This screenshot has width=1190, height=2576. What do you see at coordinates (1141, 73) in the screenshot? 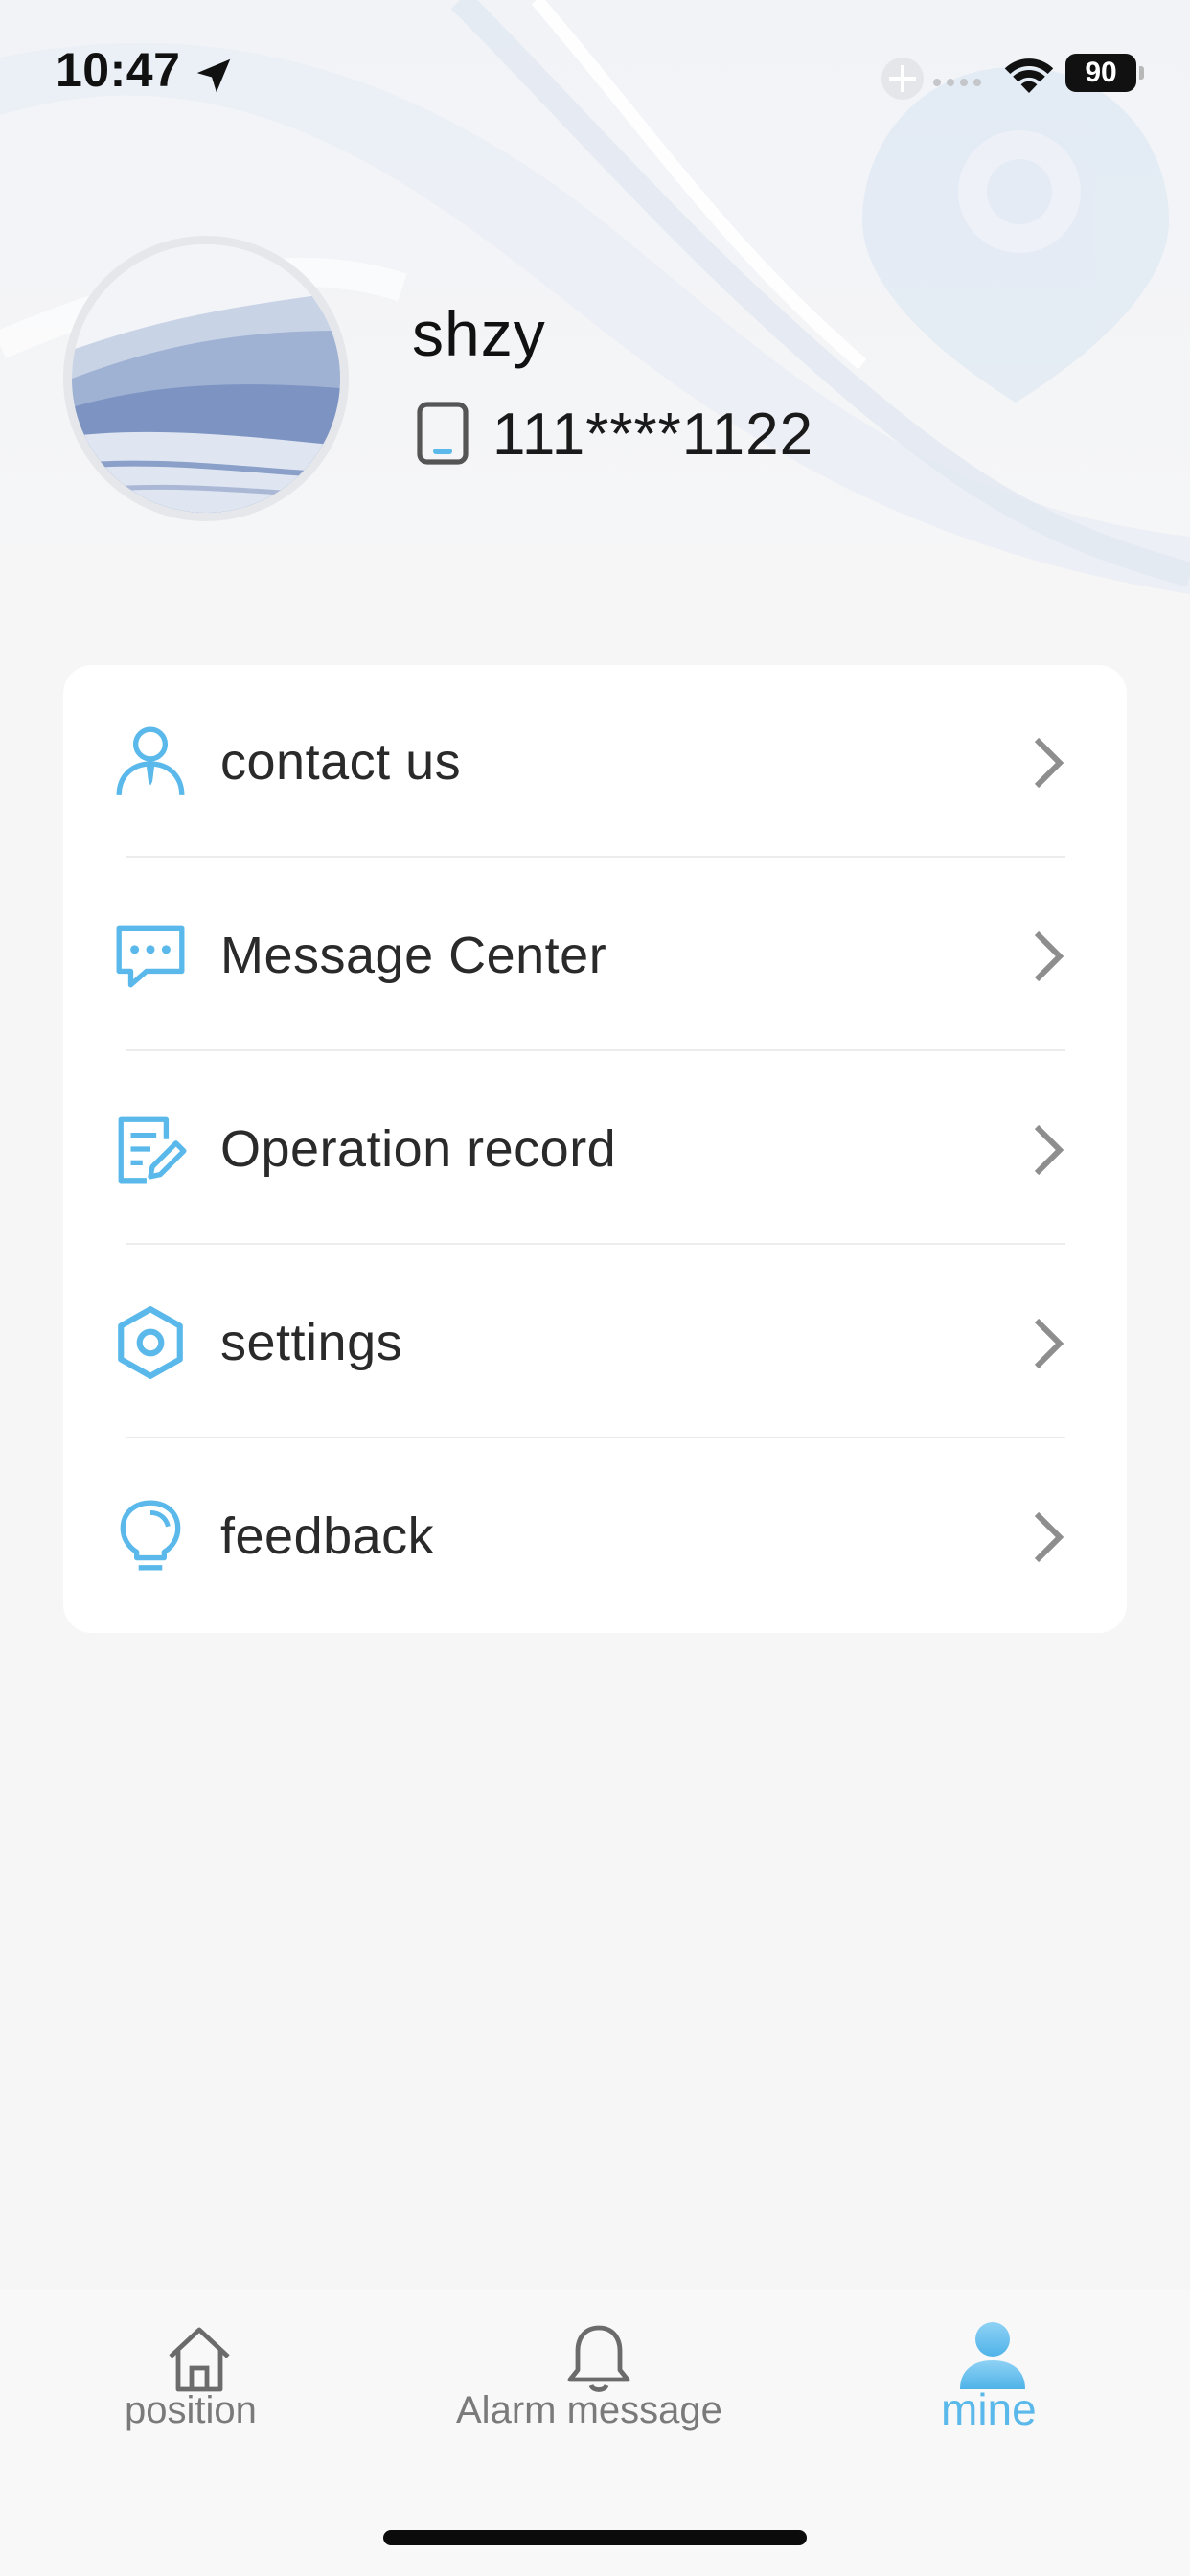
I see `battery-tip` at bounding box center [1141, 73].